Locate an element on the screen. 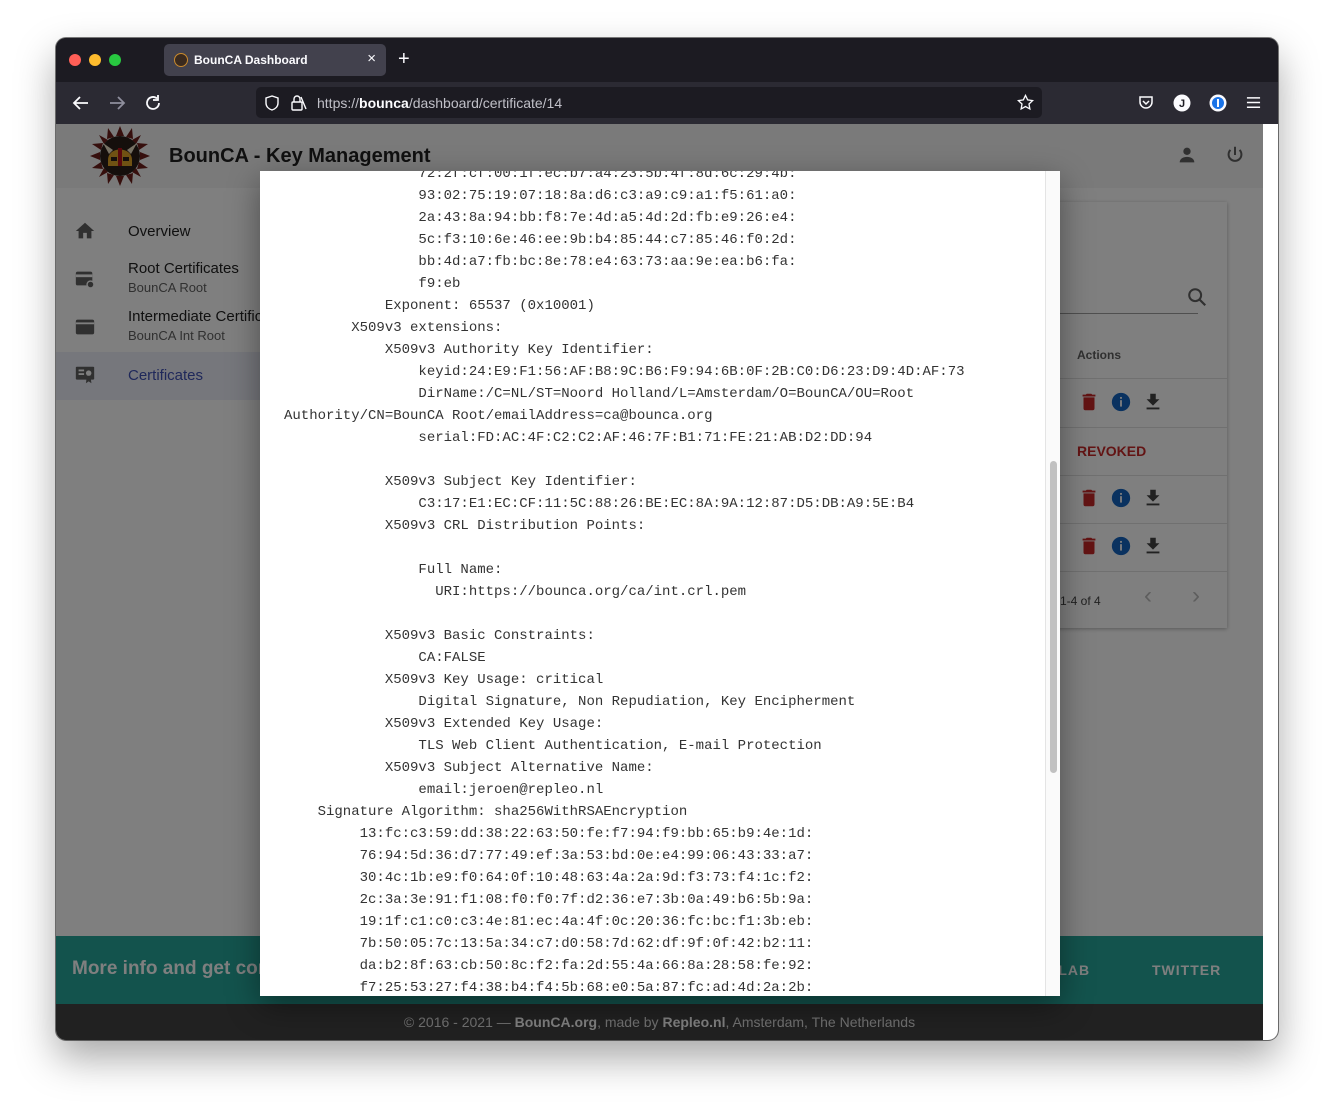 The height and width of the screenshot is (1114, 1334). certificate-text-line: X509v3 Subject Key Identifier: is located at coordinates (460, 482).